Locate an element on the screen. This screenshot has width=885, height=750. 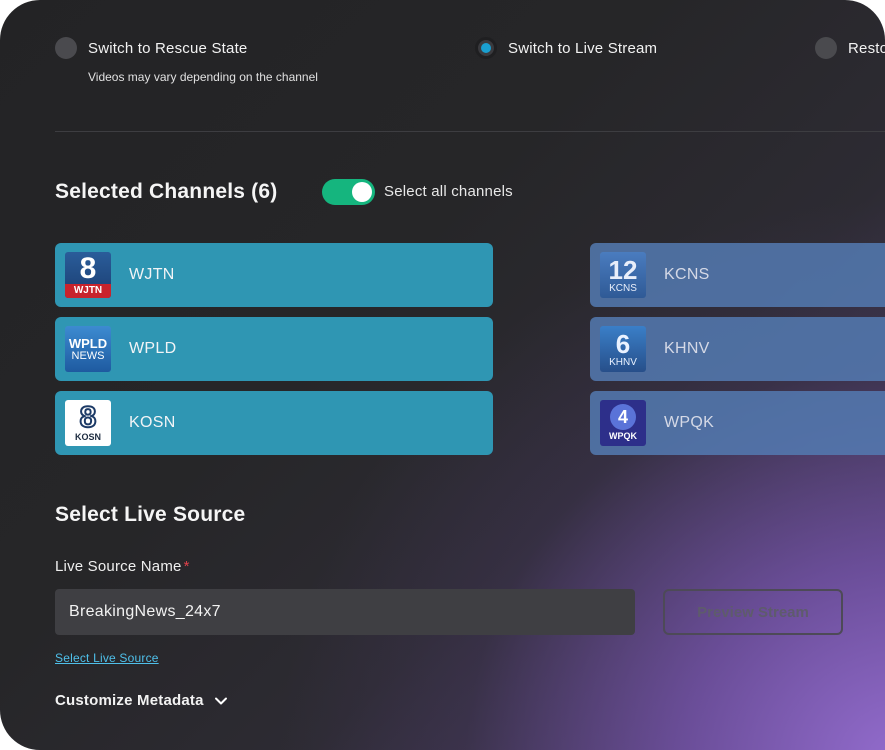
mode-rescue-label: Switch to Rescue State is located at coordinates (168, 48).